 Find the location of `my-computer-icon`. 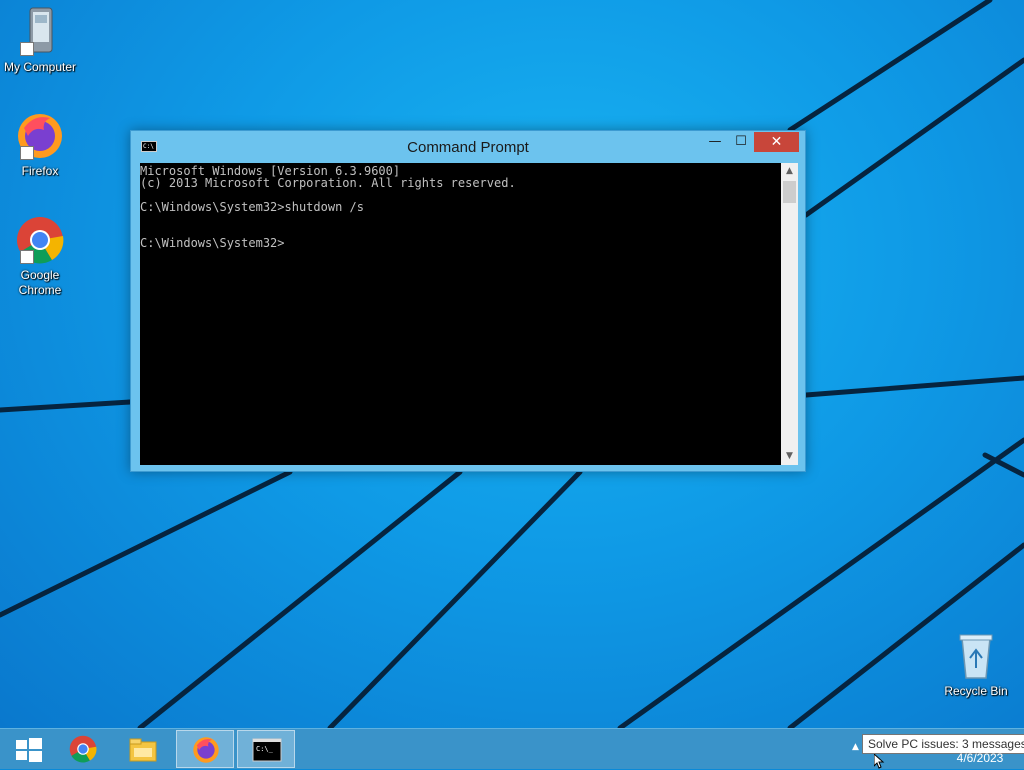

my-computer-icon is located at coordinates (40, 32).